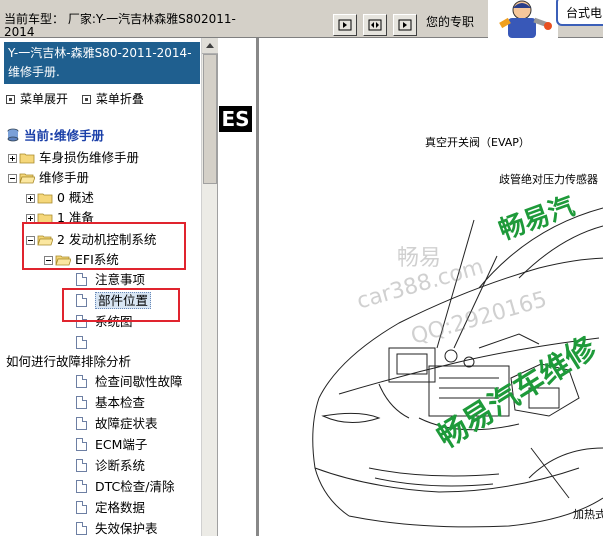 This screenshot has width=603, height=536. What do you see at coordinates (301, 19) in the screenshot?
I see `top-toolbar: 当前车型： 厂家:Y-一汽吉林森雅S802011-2014 您的专职 台式电` at bounding box center [301, 19].